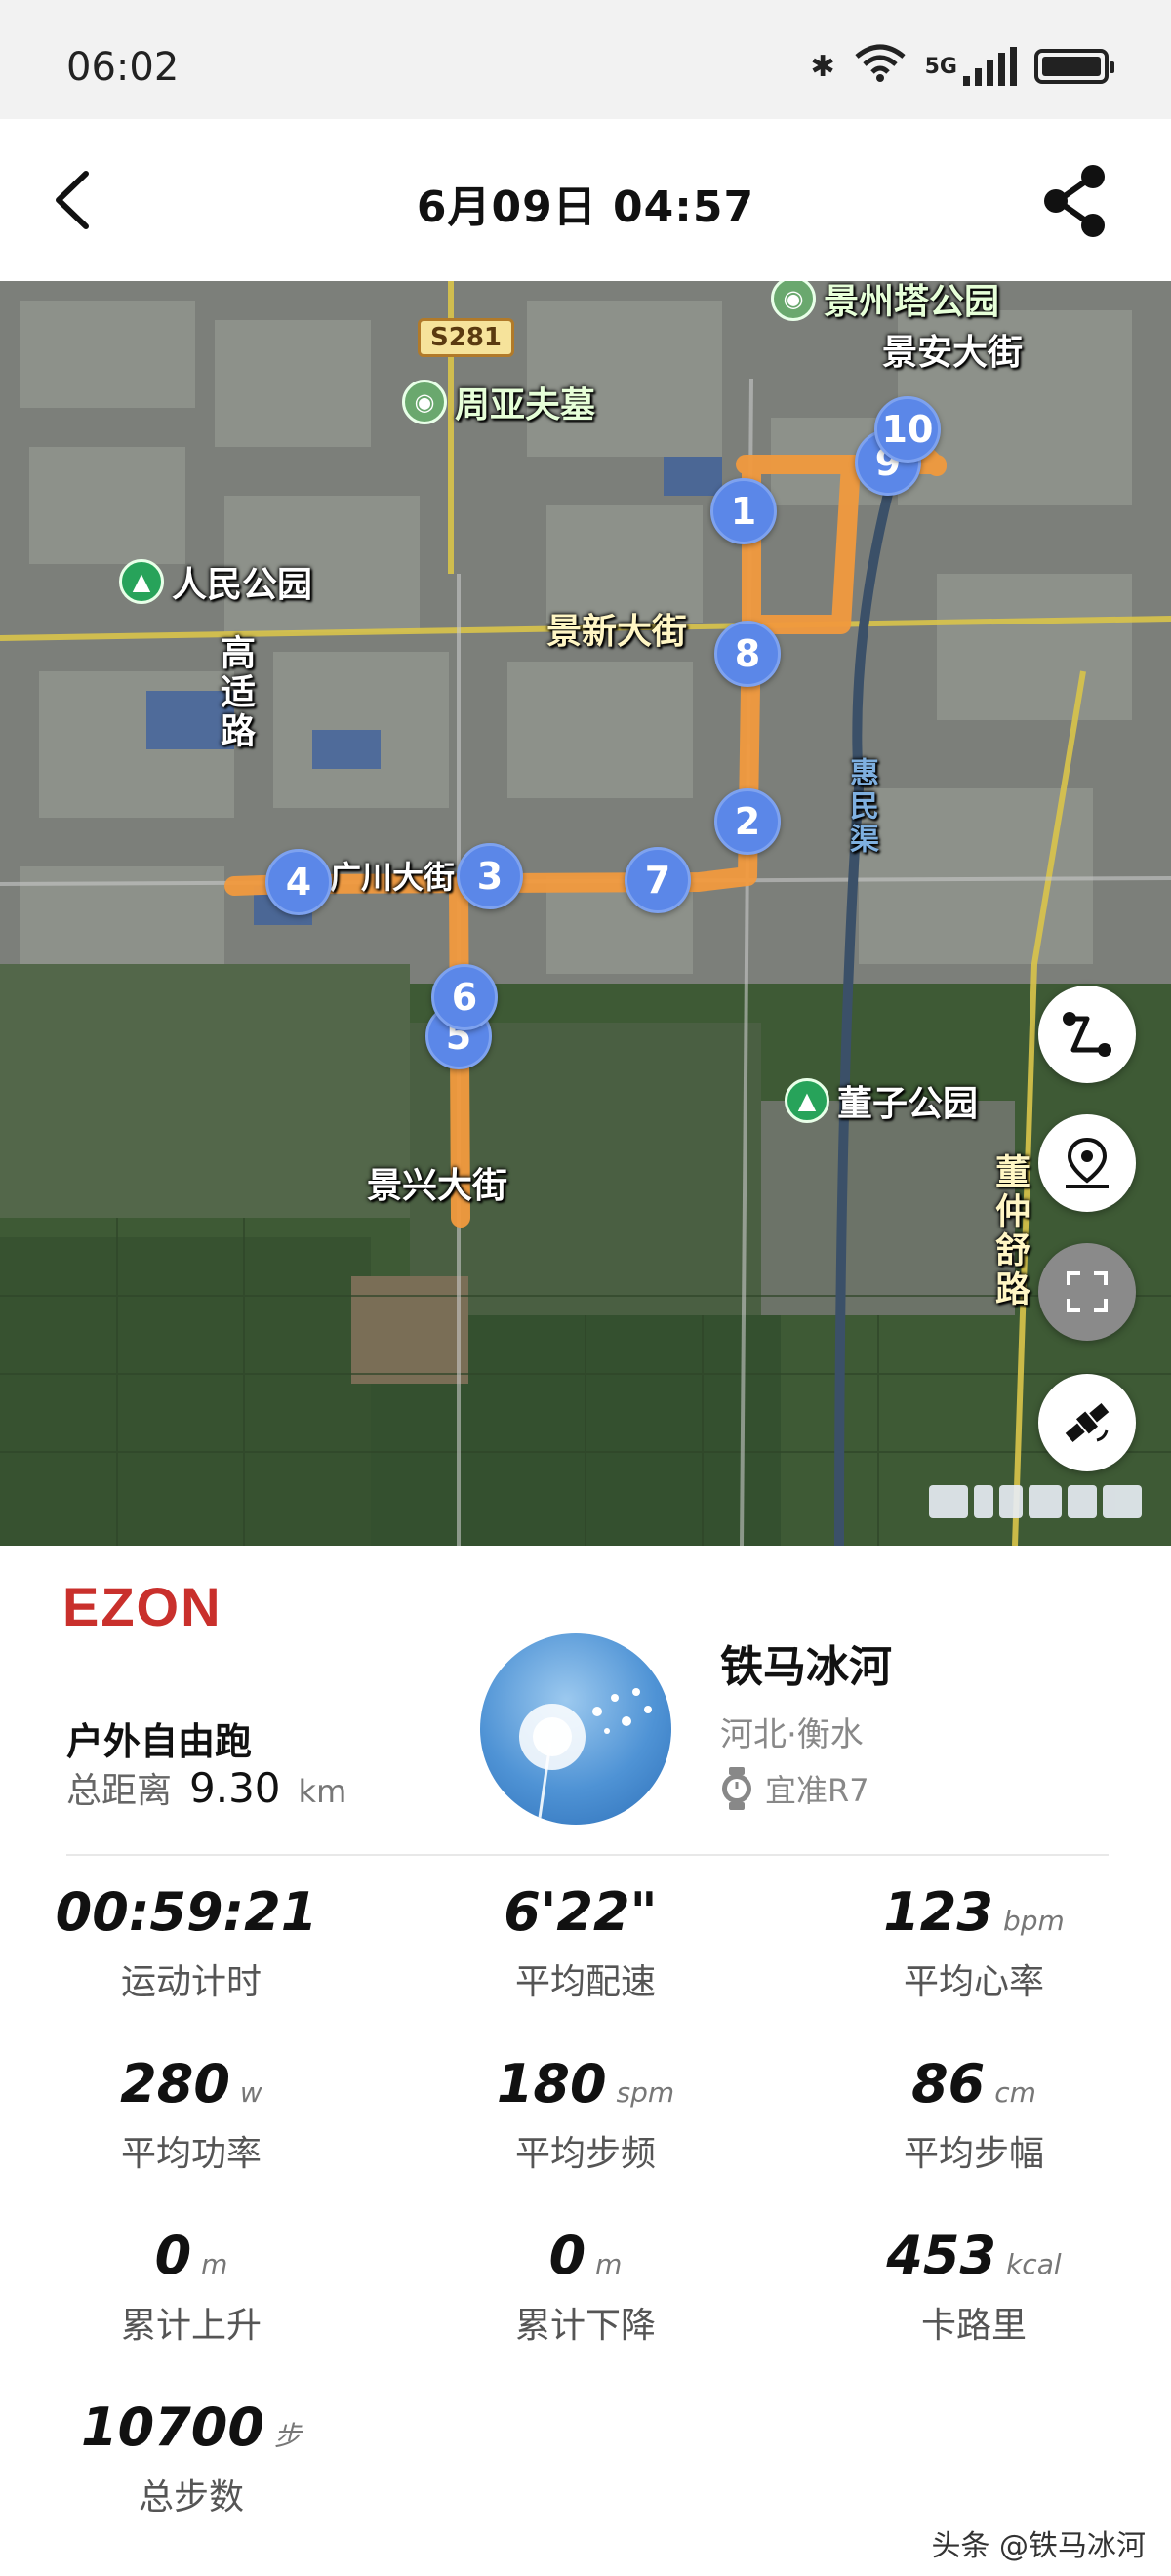  I want to click on poi-jingzhouta-park: ◉ 景州塔公园, so click(885, 302).